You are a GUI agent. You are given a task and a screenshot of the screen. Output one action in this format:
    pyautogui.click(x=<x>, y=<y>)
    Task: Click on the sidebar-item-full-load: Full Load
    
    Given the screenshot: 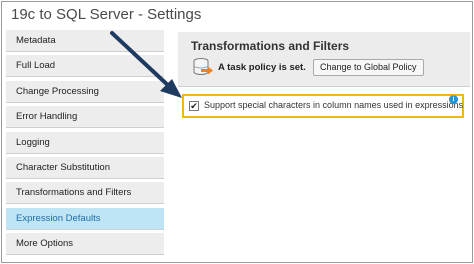 What is the action you would take?
    pyautogui.click(x=85, y=66)
    